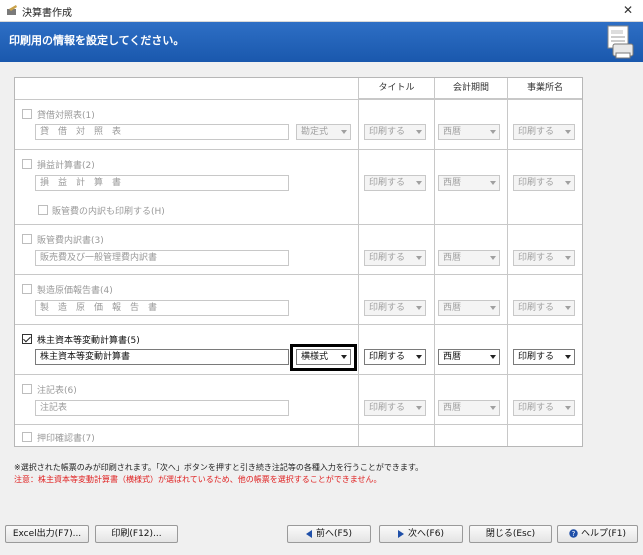 This screenshot has width=643, height=555. I want to click on next-button-label: 次へ(F6), so click(426, 534).